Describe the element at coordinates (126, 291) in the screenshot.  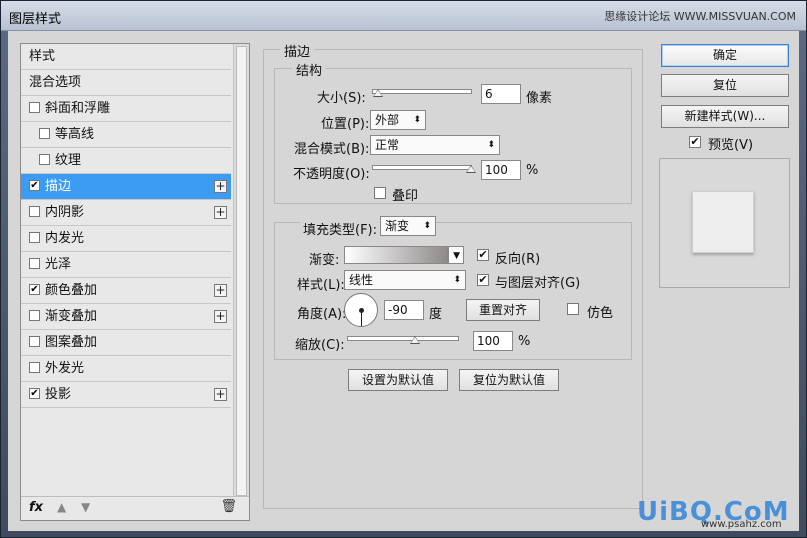
I see `style-list-item: ✔ 颜色叠加 +` at that location.